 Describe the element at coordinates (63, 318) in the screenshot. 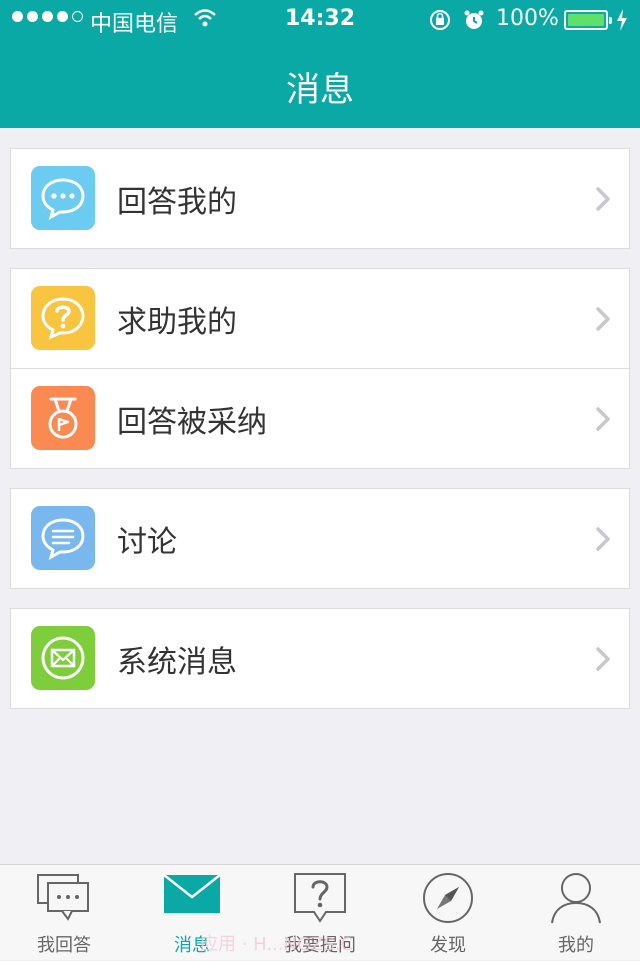

I see `question-bubble-icon` at that location.